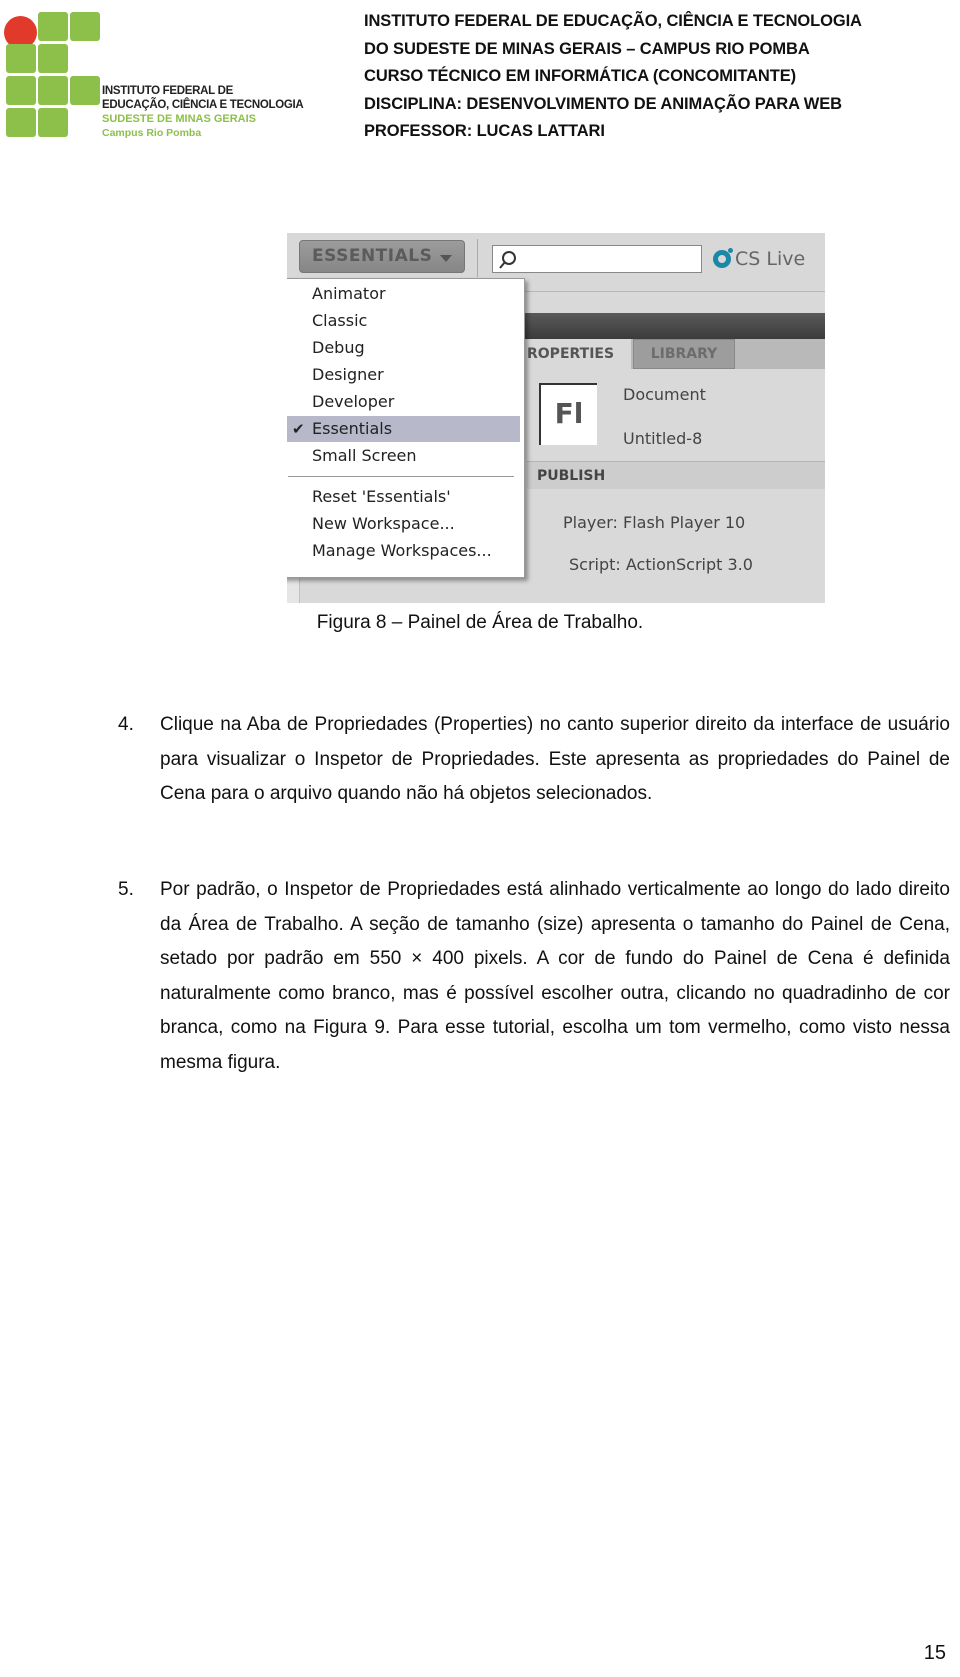 Image resolution: width=960 pixels, height=1677 pixels. I want to click on workspace-switcher-button: ESSENTIALS, so click(382, 256).